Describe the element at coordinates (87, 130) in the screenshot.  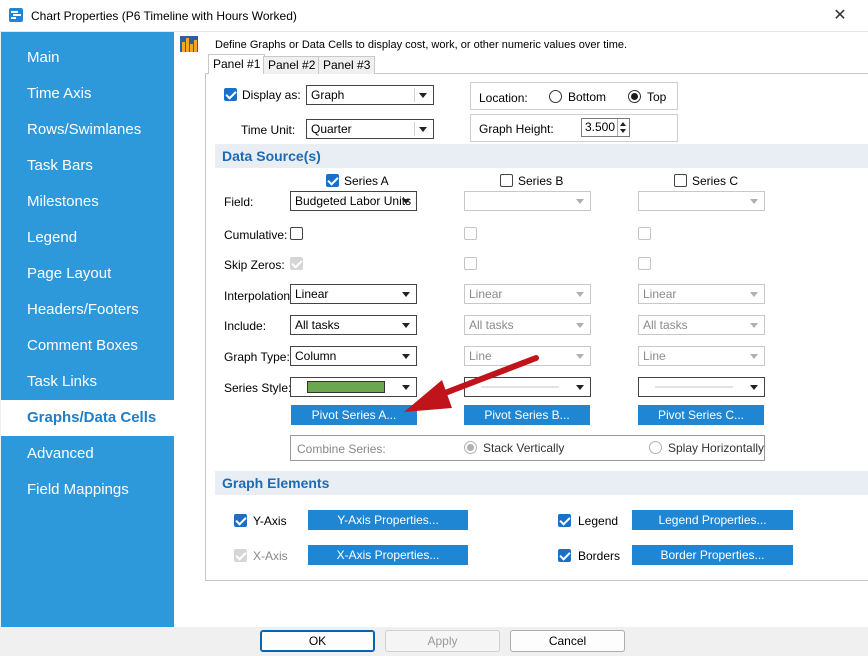
I see `sidebar-item-rows-swimlanes: Rows/Swimlanes` at that location.